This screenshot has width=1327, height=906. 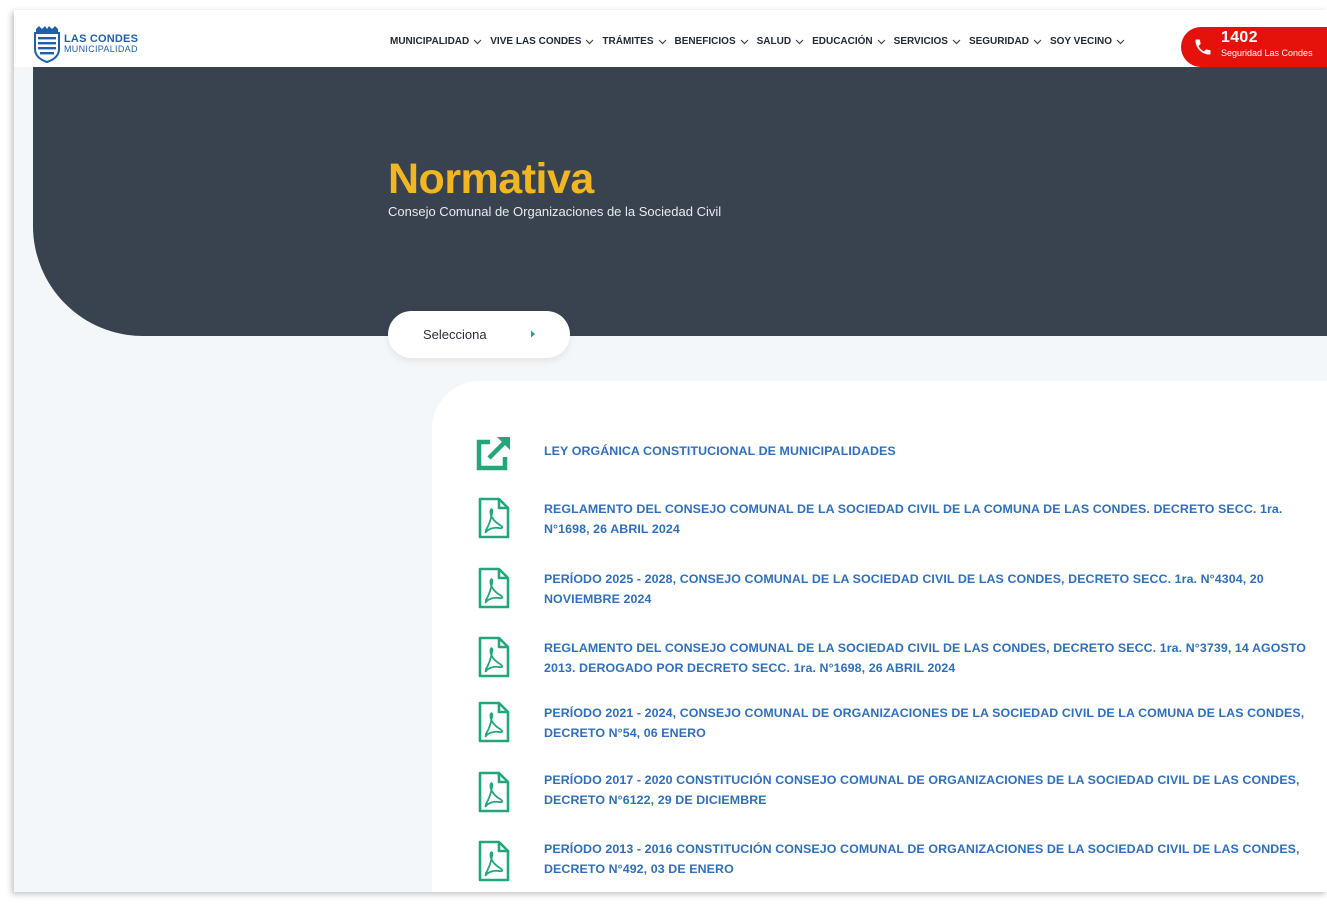 What do you see at coordinates (1254, 47) in the screenshot?
I see `emergency-phone-button: 1402 Seguridad Las Condes` at bounding box center [1254, 47].